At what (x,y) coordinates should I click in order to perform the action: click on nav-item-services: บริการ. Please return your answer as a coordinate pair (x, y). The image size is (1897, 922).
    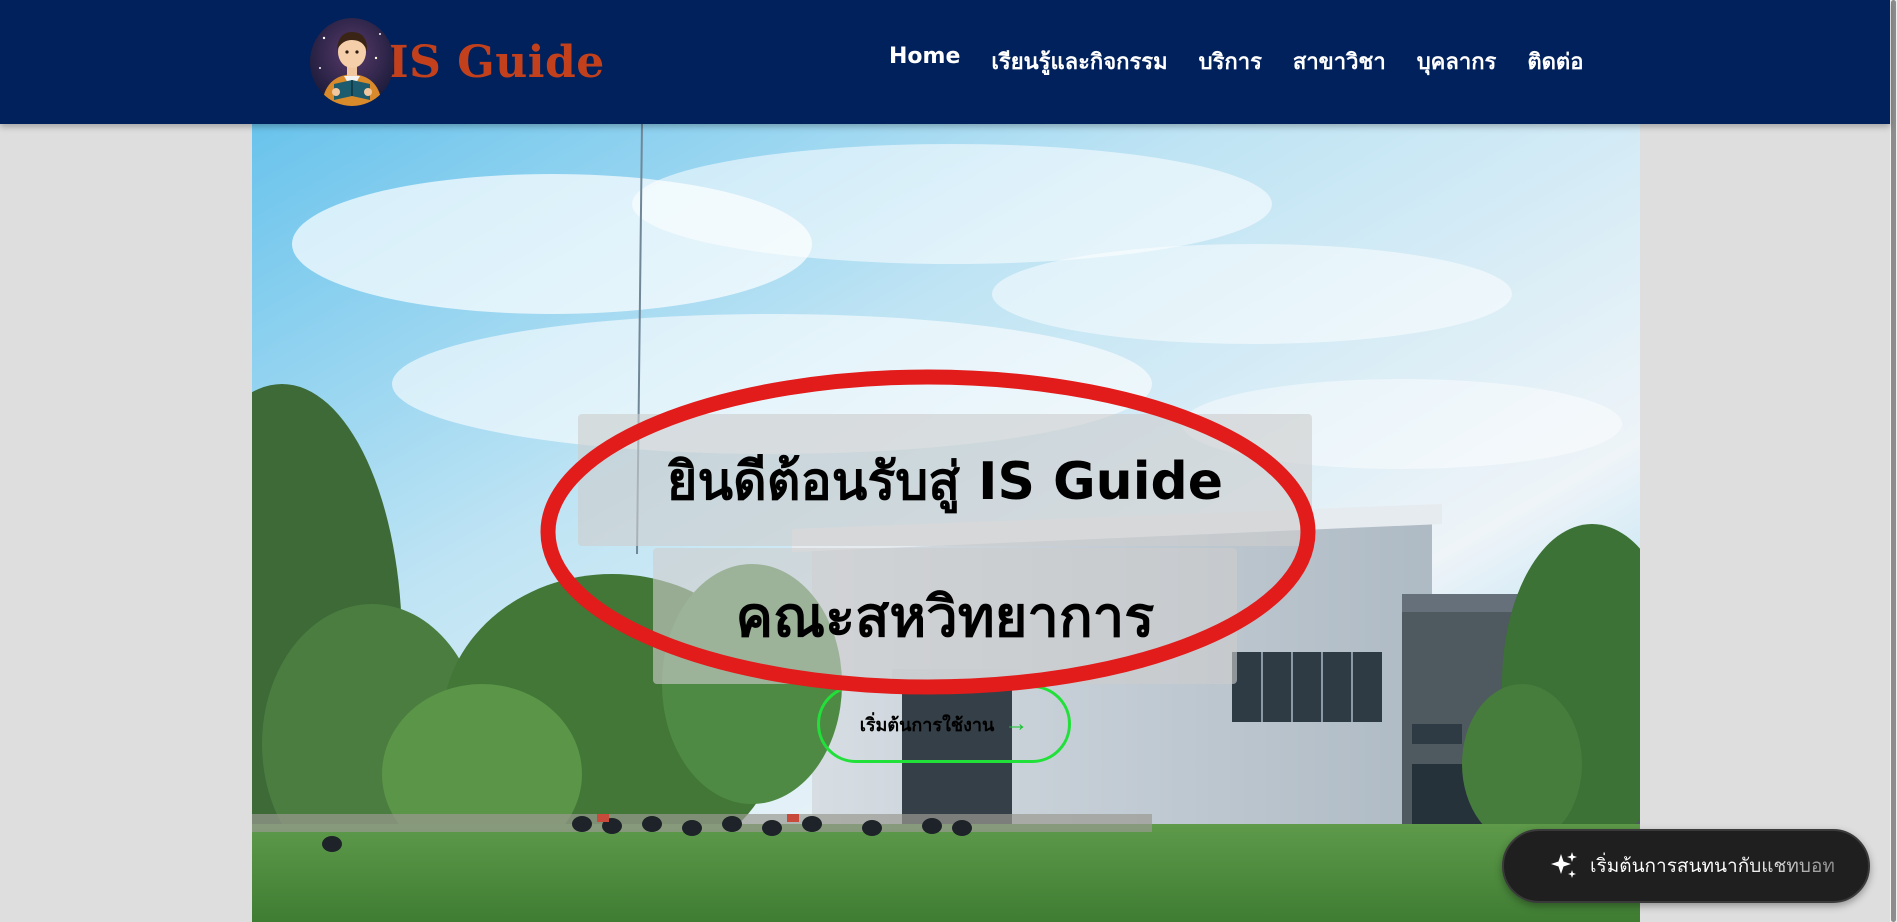
    Looking at the image, I should click on (1230, 61).